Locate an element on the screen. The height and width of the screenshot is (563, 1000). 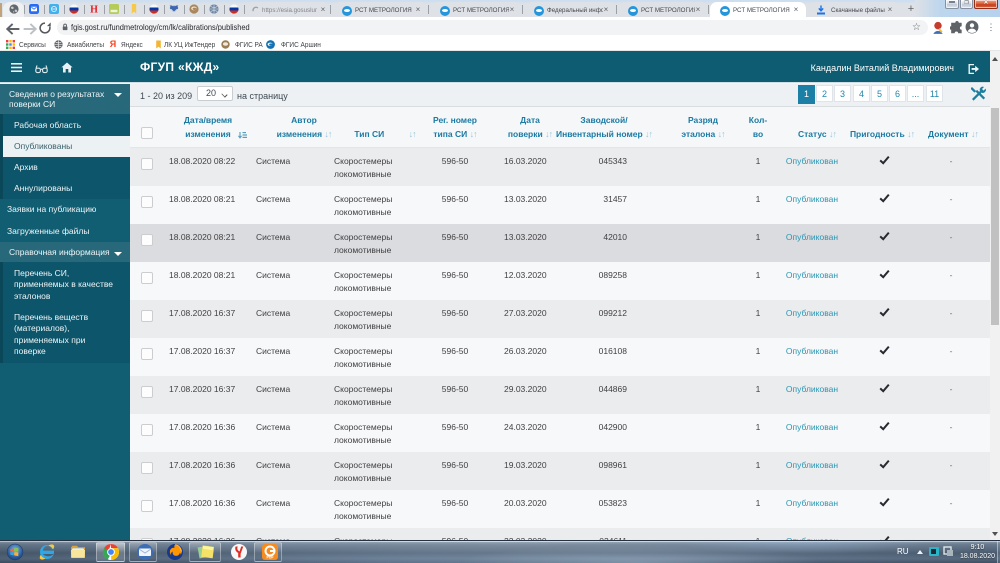
svg-text: H is located at coordinates (94, 10).